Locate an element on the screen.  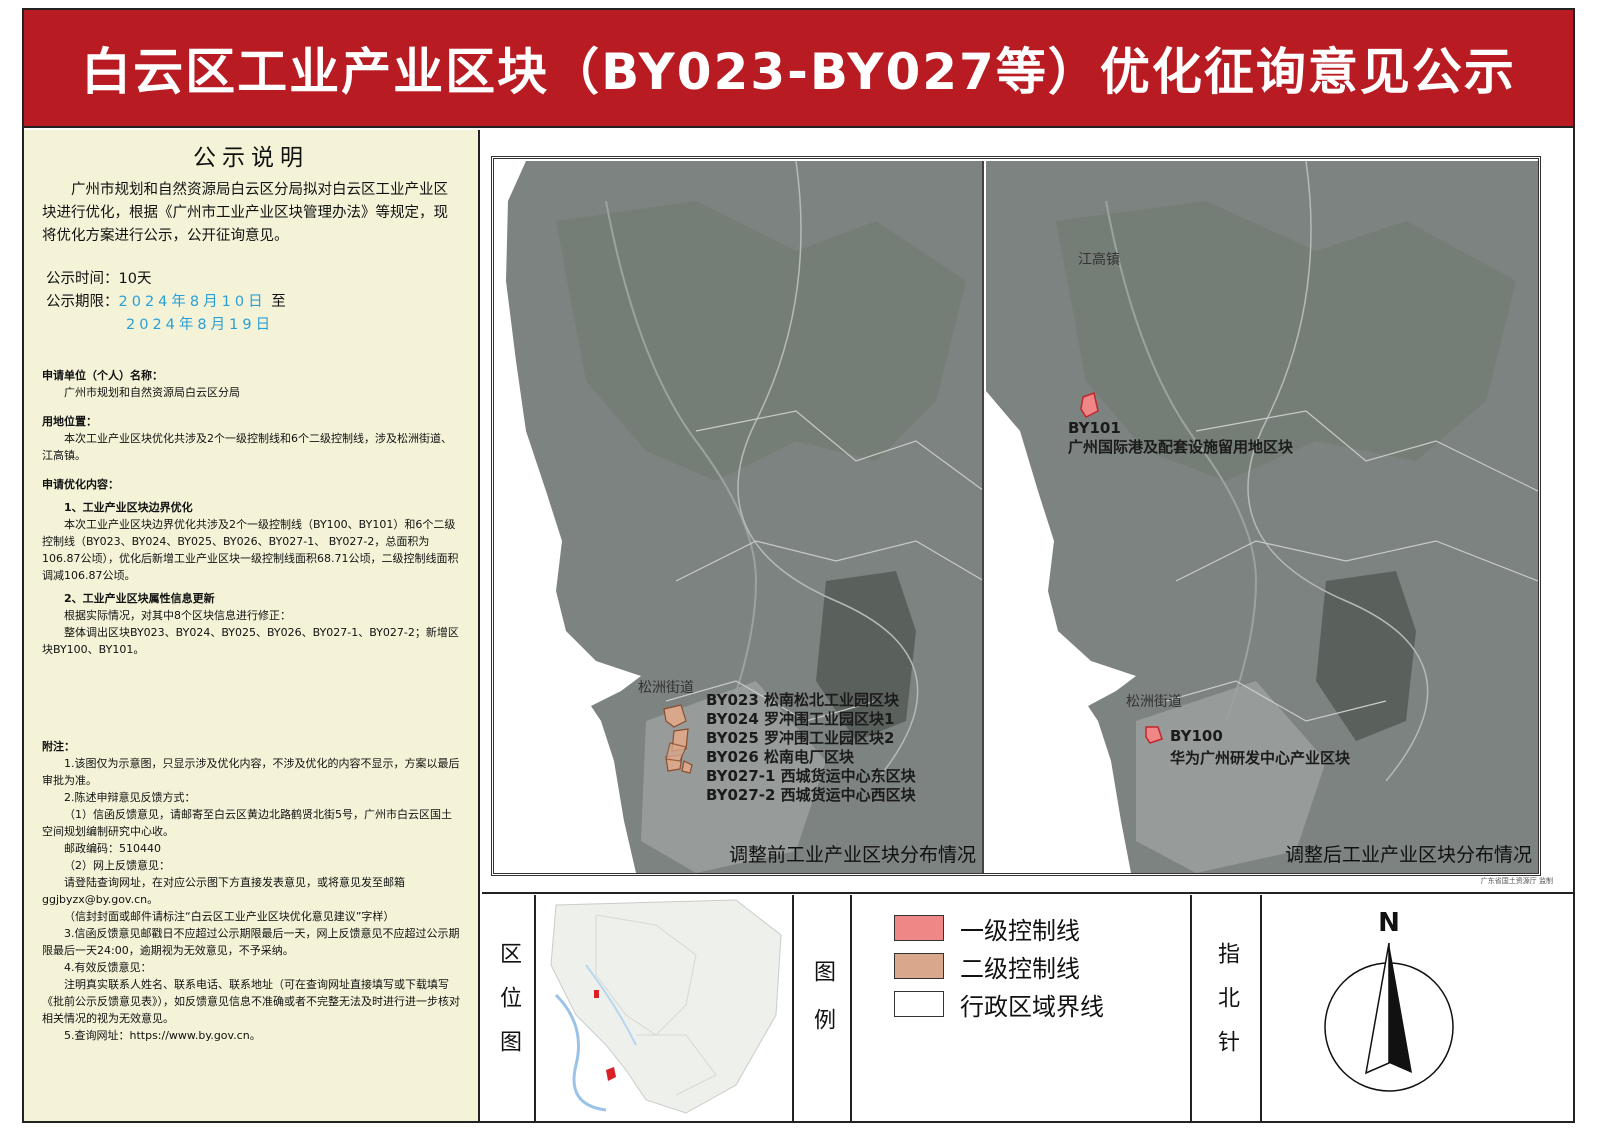
legend-item-tier1: 一级控制线 is located at coordinates (1042, 928).